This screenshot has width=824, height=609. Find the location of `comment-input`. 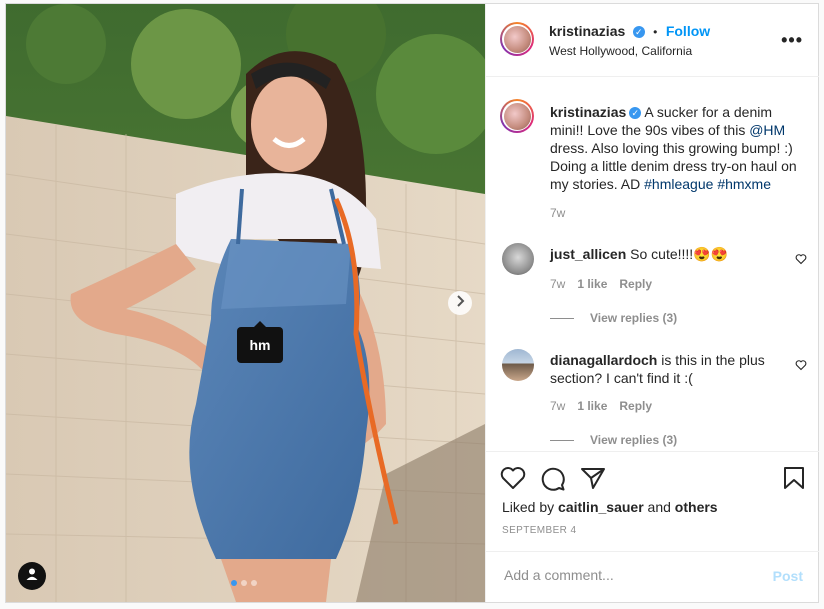

comment-input is located at coordinates (629, 575).